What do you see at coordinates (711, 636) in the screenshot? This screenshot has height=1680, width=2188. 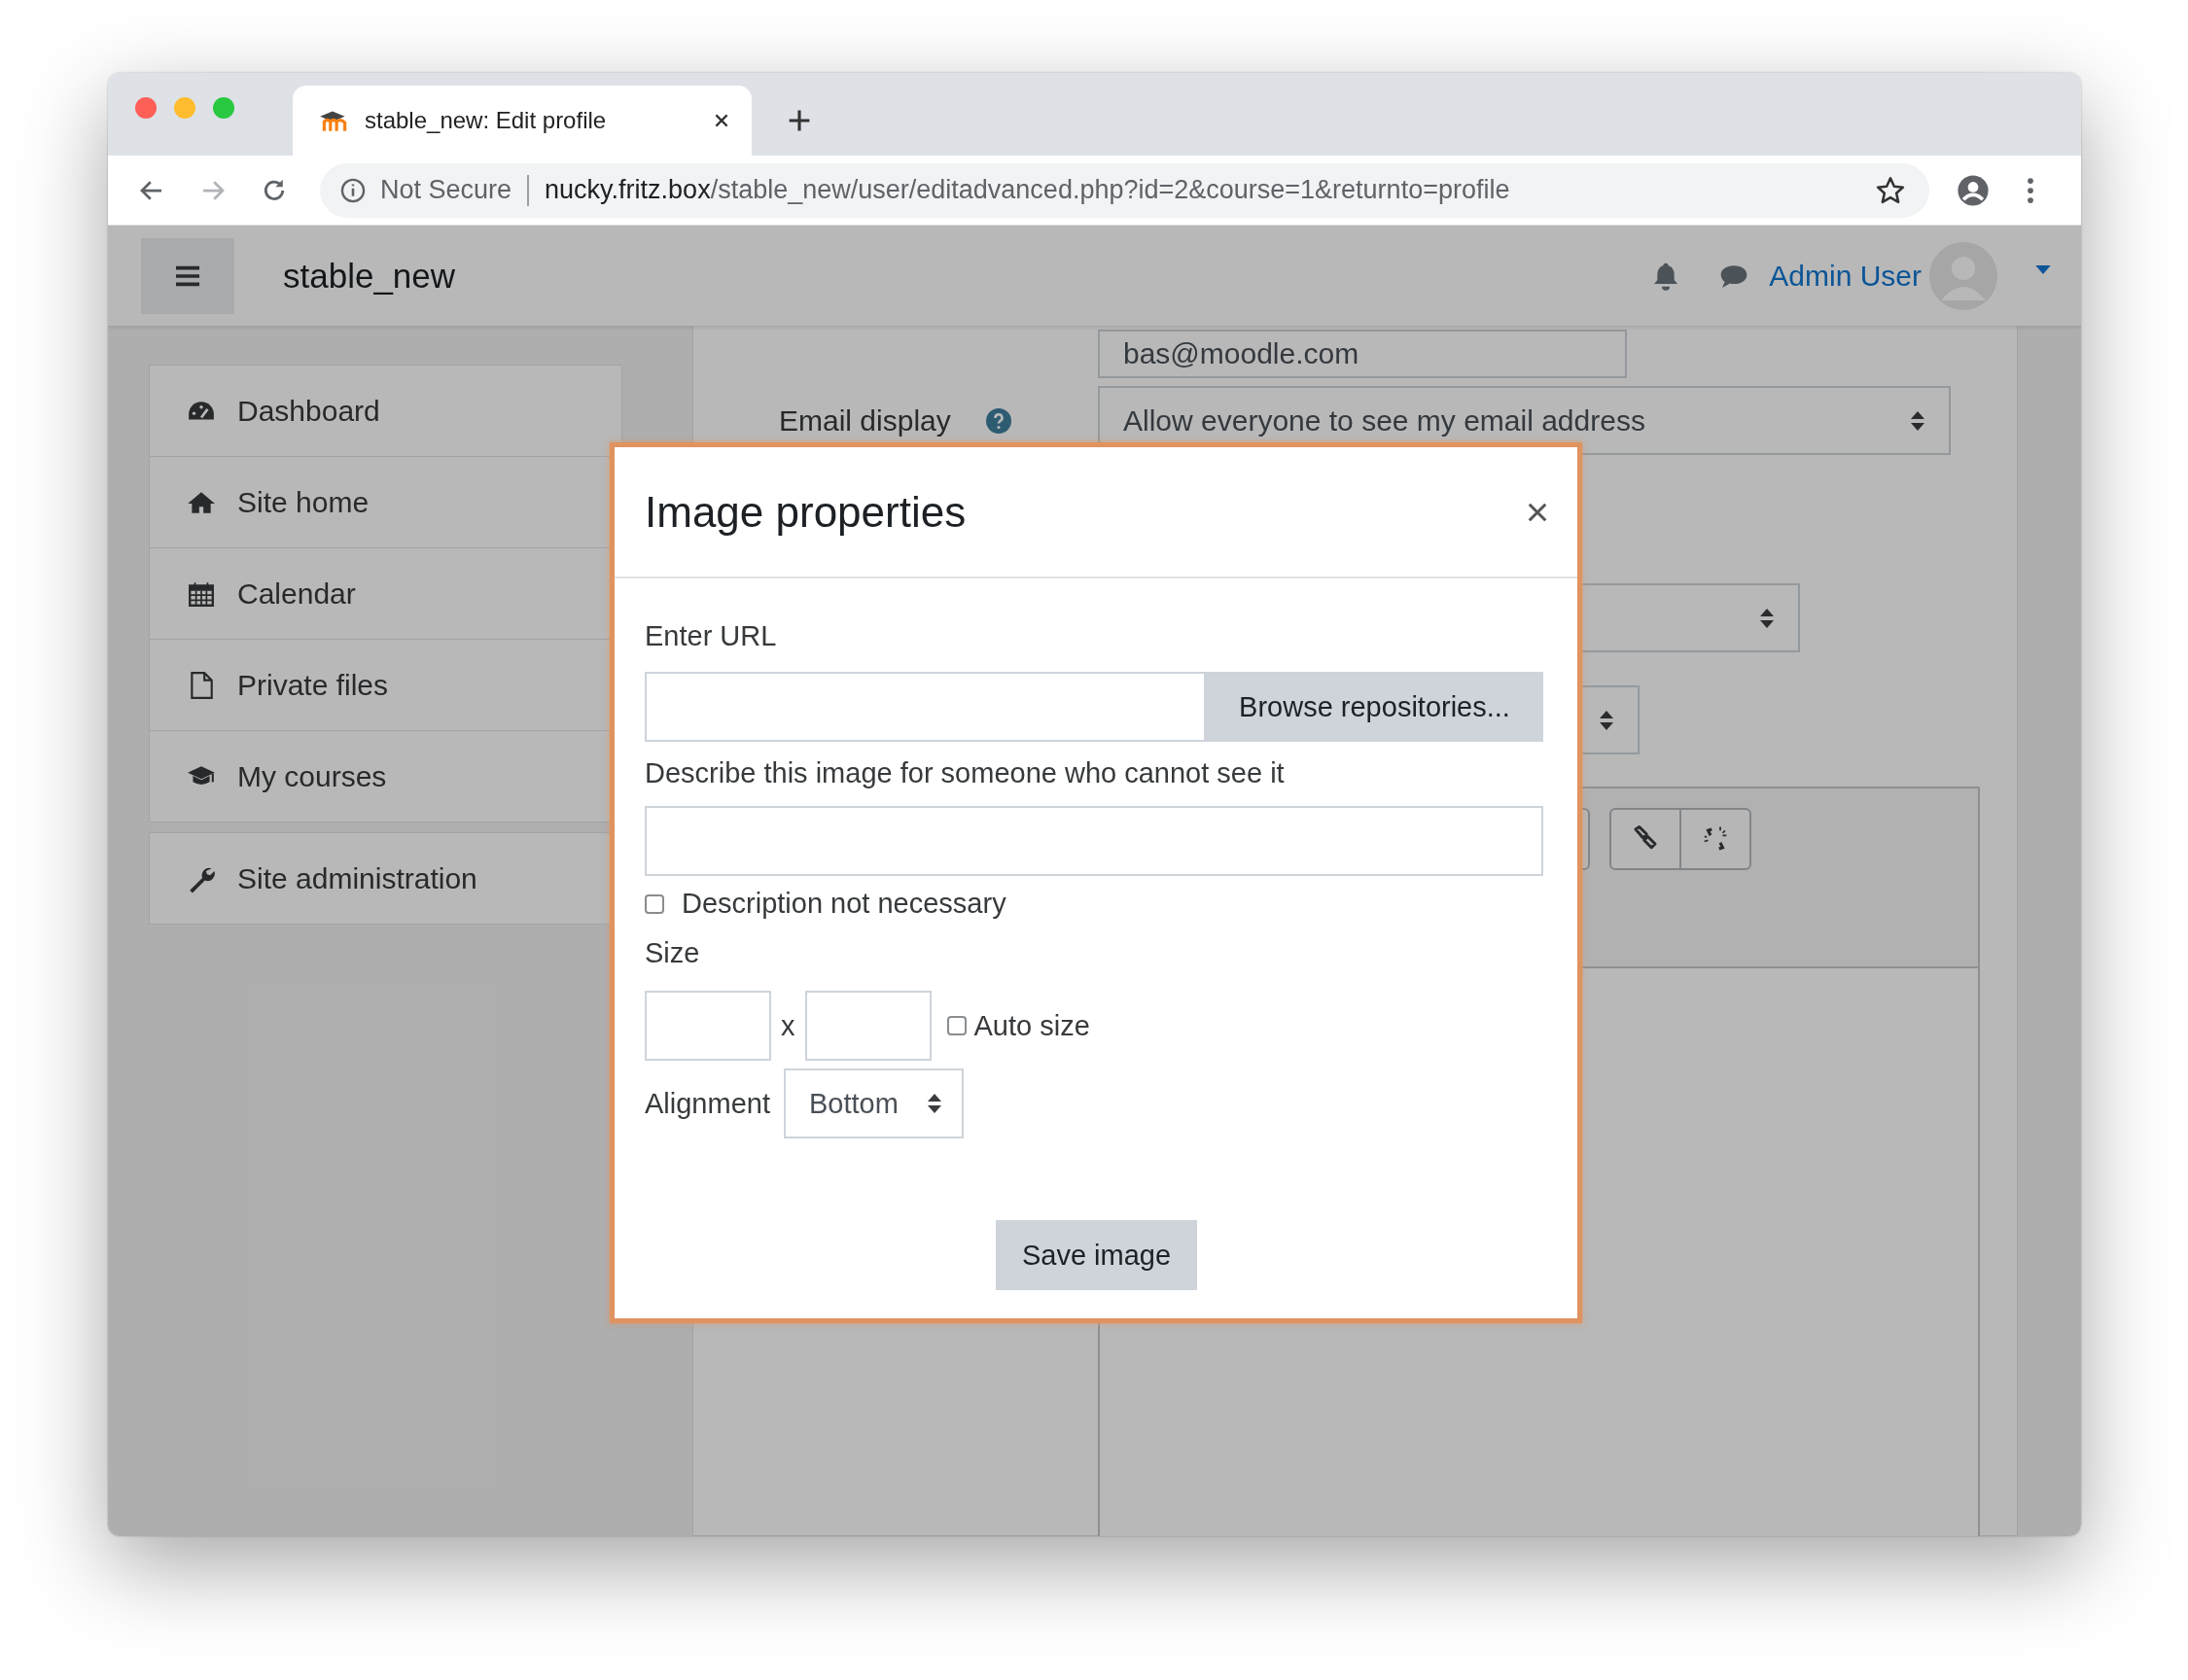 I see `field-label: Enter URL` at bounding box center [711, 636].